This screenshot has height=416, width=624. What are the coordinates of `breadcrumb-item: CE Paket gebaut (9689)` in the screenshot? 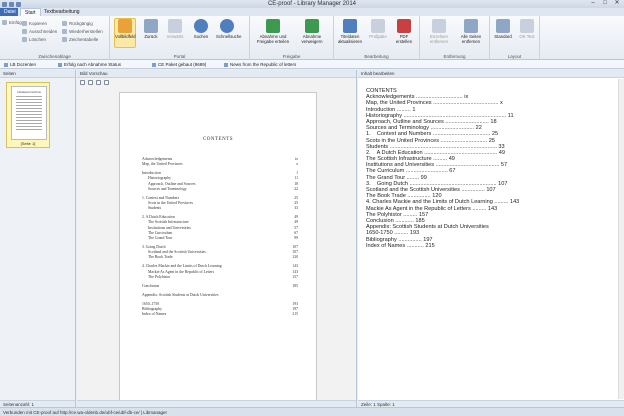 It's located at (179, 64).